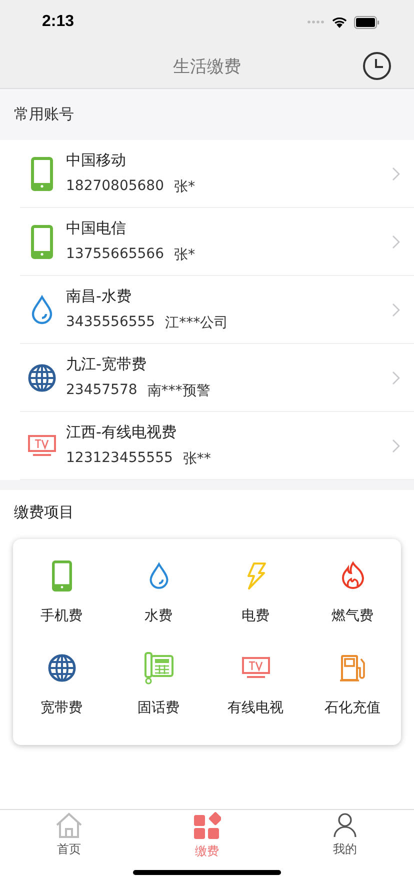  What do you see at coordinates (102, 391) in the screenshot?
I see `account-number: 23457578` at bounding box center [102, 391].